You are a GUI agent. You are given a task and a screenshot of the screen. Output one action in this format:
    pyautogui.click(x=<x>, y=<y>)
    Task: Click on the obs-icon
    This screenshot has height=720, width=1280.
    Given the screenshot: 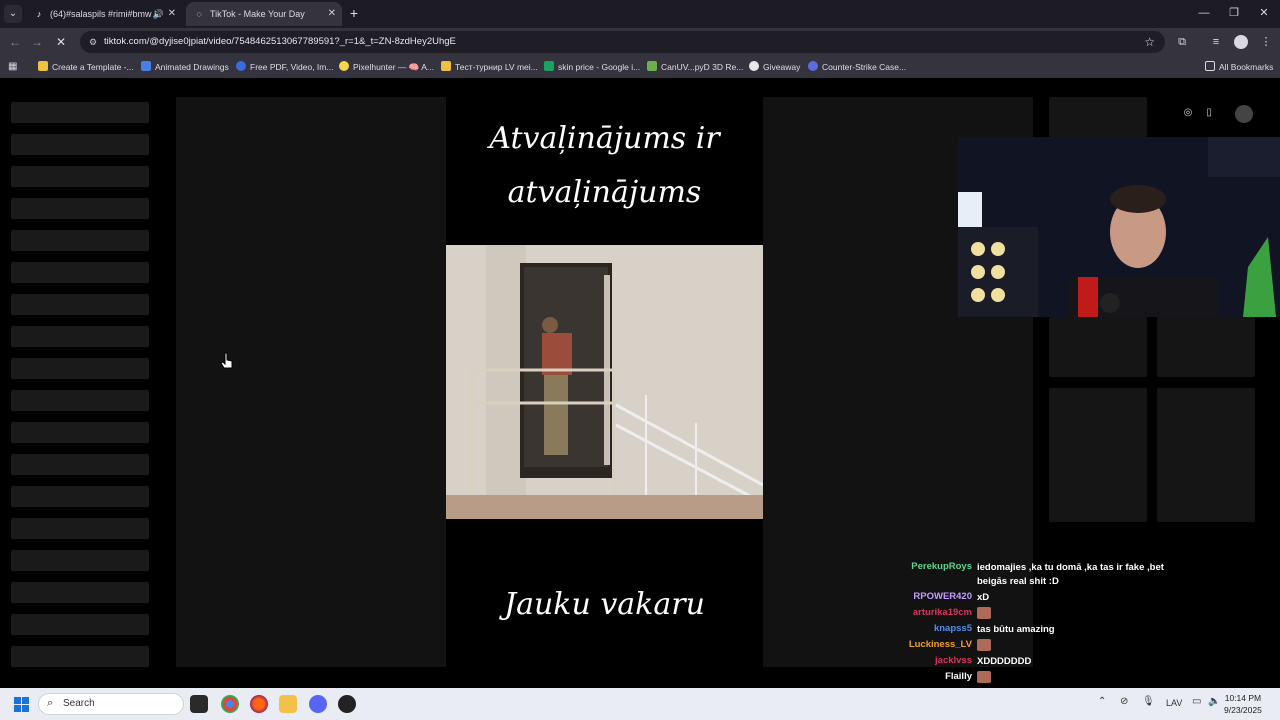 What is the action you would take?
    pyautogui.click(x=347, y=704)
    